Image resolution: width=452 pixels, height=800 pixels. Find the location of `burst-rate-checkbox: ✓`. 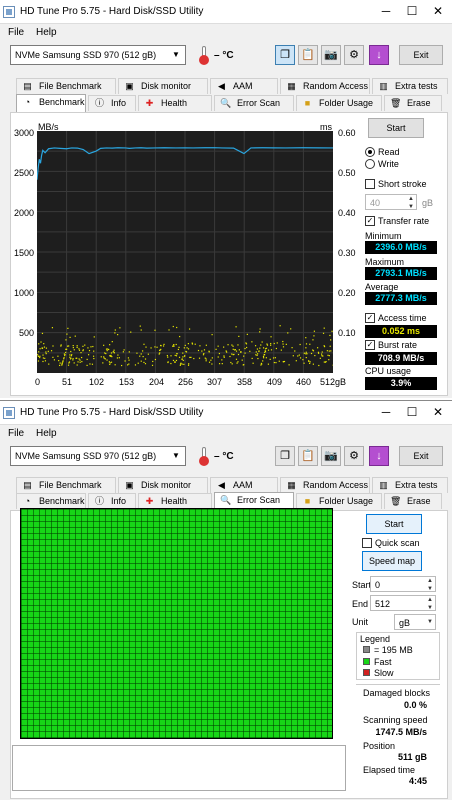

burst-rate-checkbox: ✓ is located at coordinates (370, 345).